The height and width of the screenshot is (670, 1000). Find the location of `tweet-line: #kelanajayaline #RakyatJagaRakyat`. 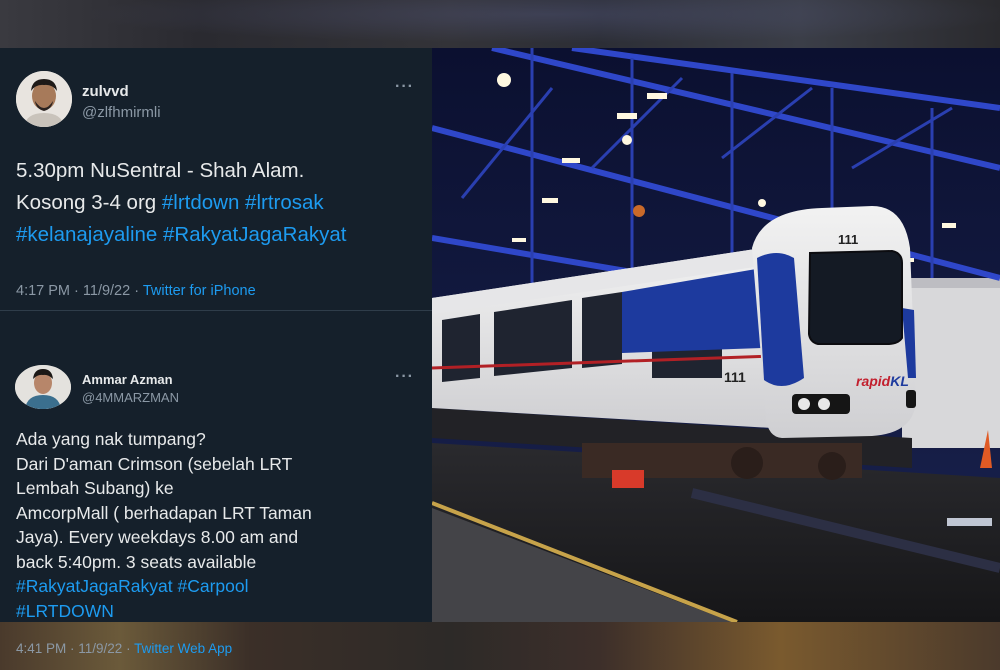

tweet-line: #kelanajayaline #RakyatJagaRakyat is located at coordinates (216, 235).